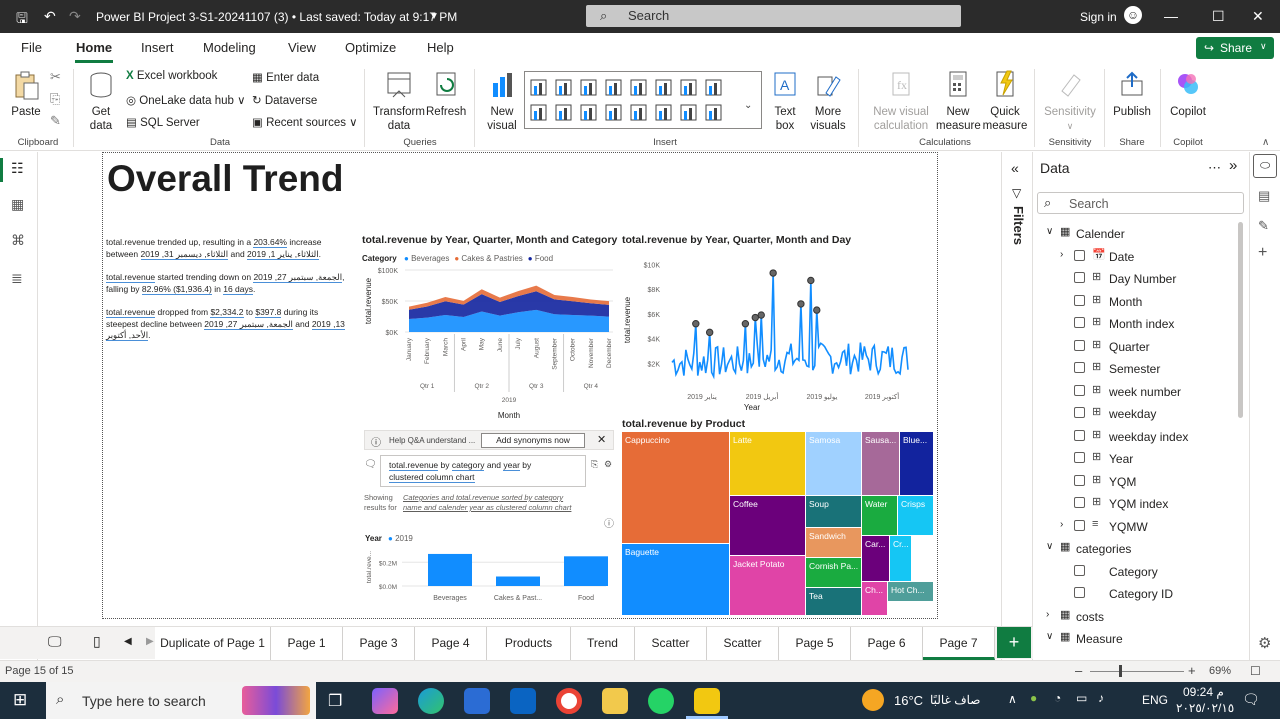 Image resolution: width=1280 pixels, height=719 pixels. Describe the element at coordinates (1140, 203) in the screenshot. I see `data-search-input: ⌕ Search` at that location.